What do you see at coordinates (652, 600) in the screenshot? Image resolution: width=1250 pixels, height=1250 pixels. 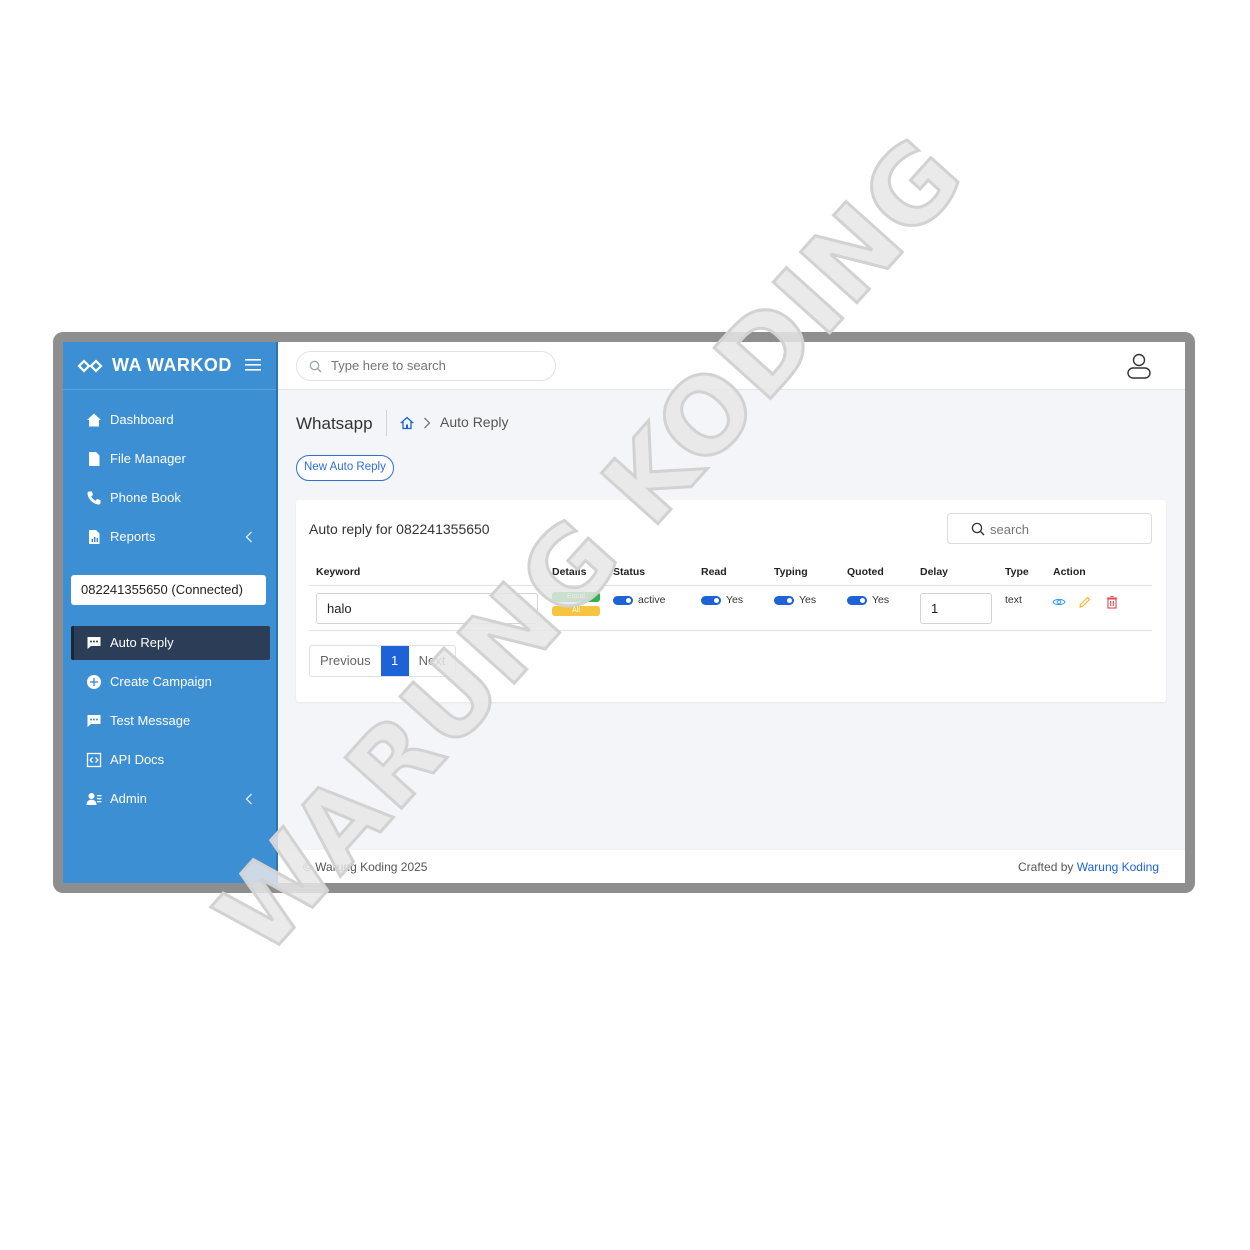 I see `status-text: active` at bounding box center [652, 600].